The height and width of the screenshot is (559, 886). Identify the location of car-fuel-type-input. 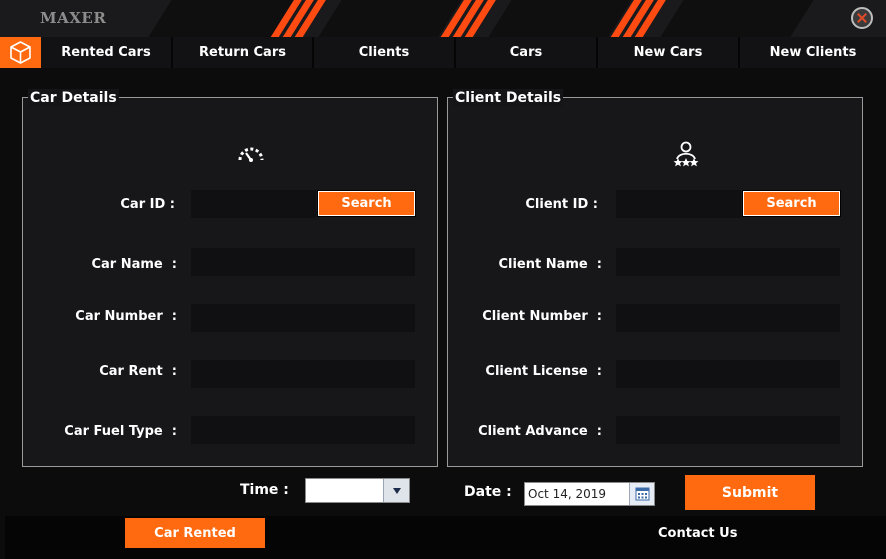
(303, 430).